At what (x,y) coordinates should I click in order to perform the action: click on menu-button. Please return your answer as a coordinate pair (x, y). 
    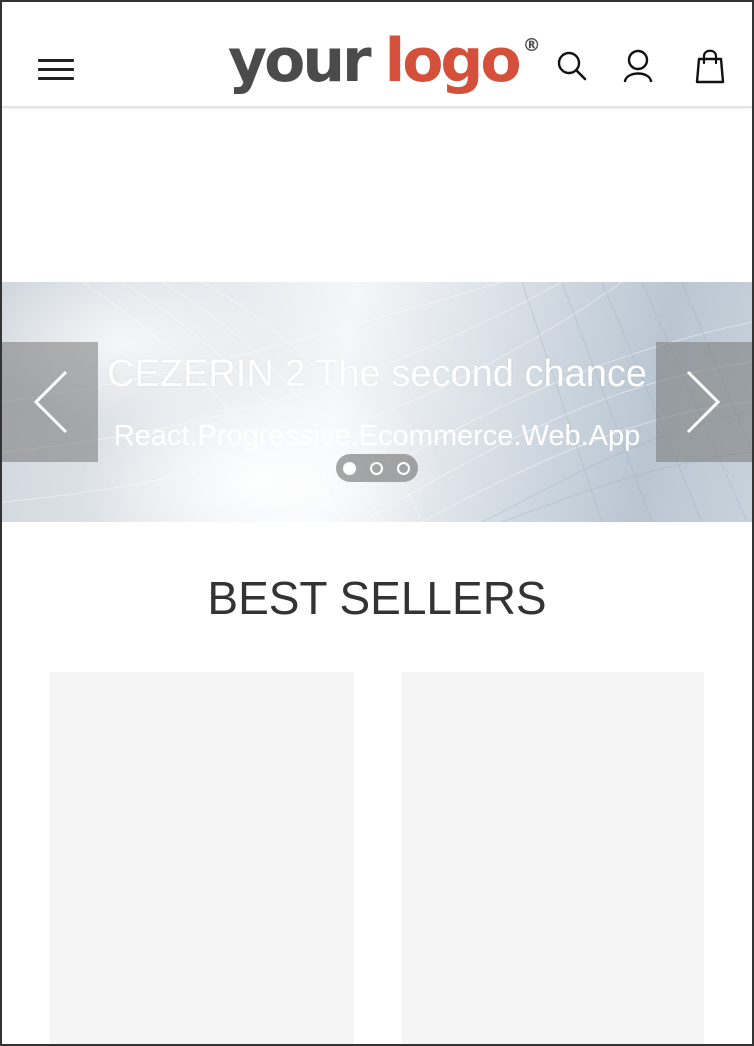
    Looking at the image, I should click on (56, 71).